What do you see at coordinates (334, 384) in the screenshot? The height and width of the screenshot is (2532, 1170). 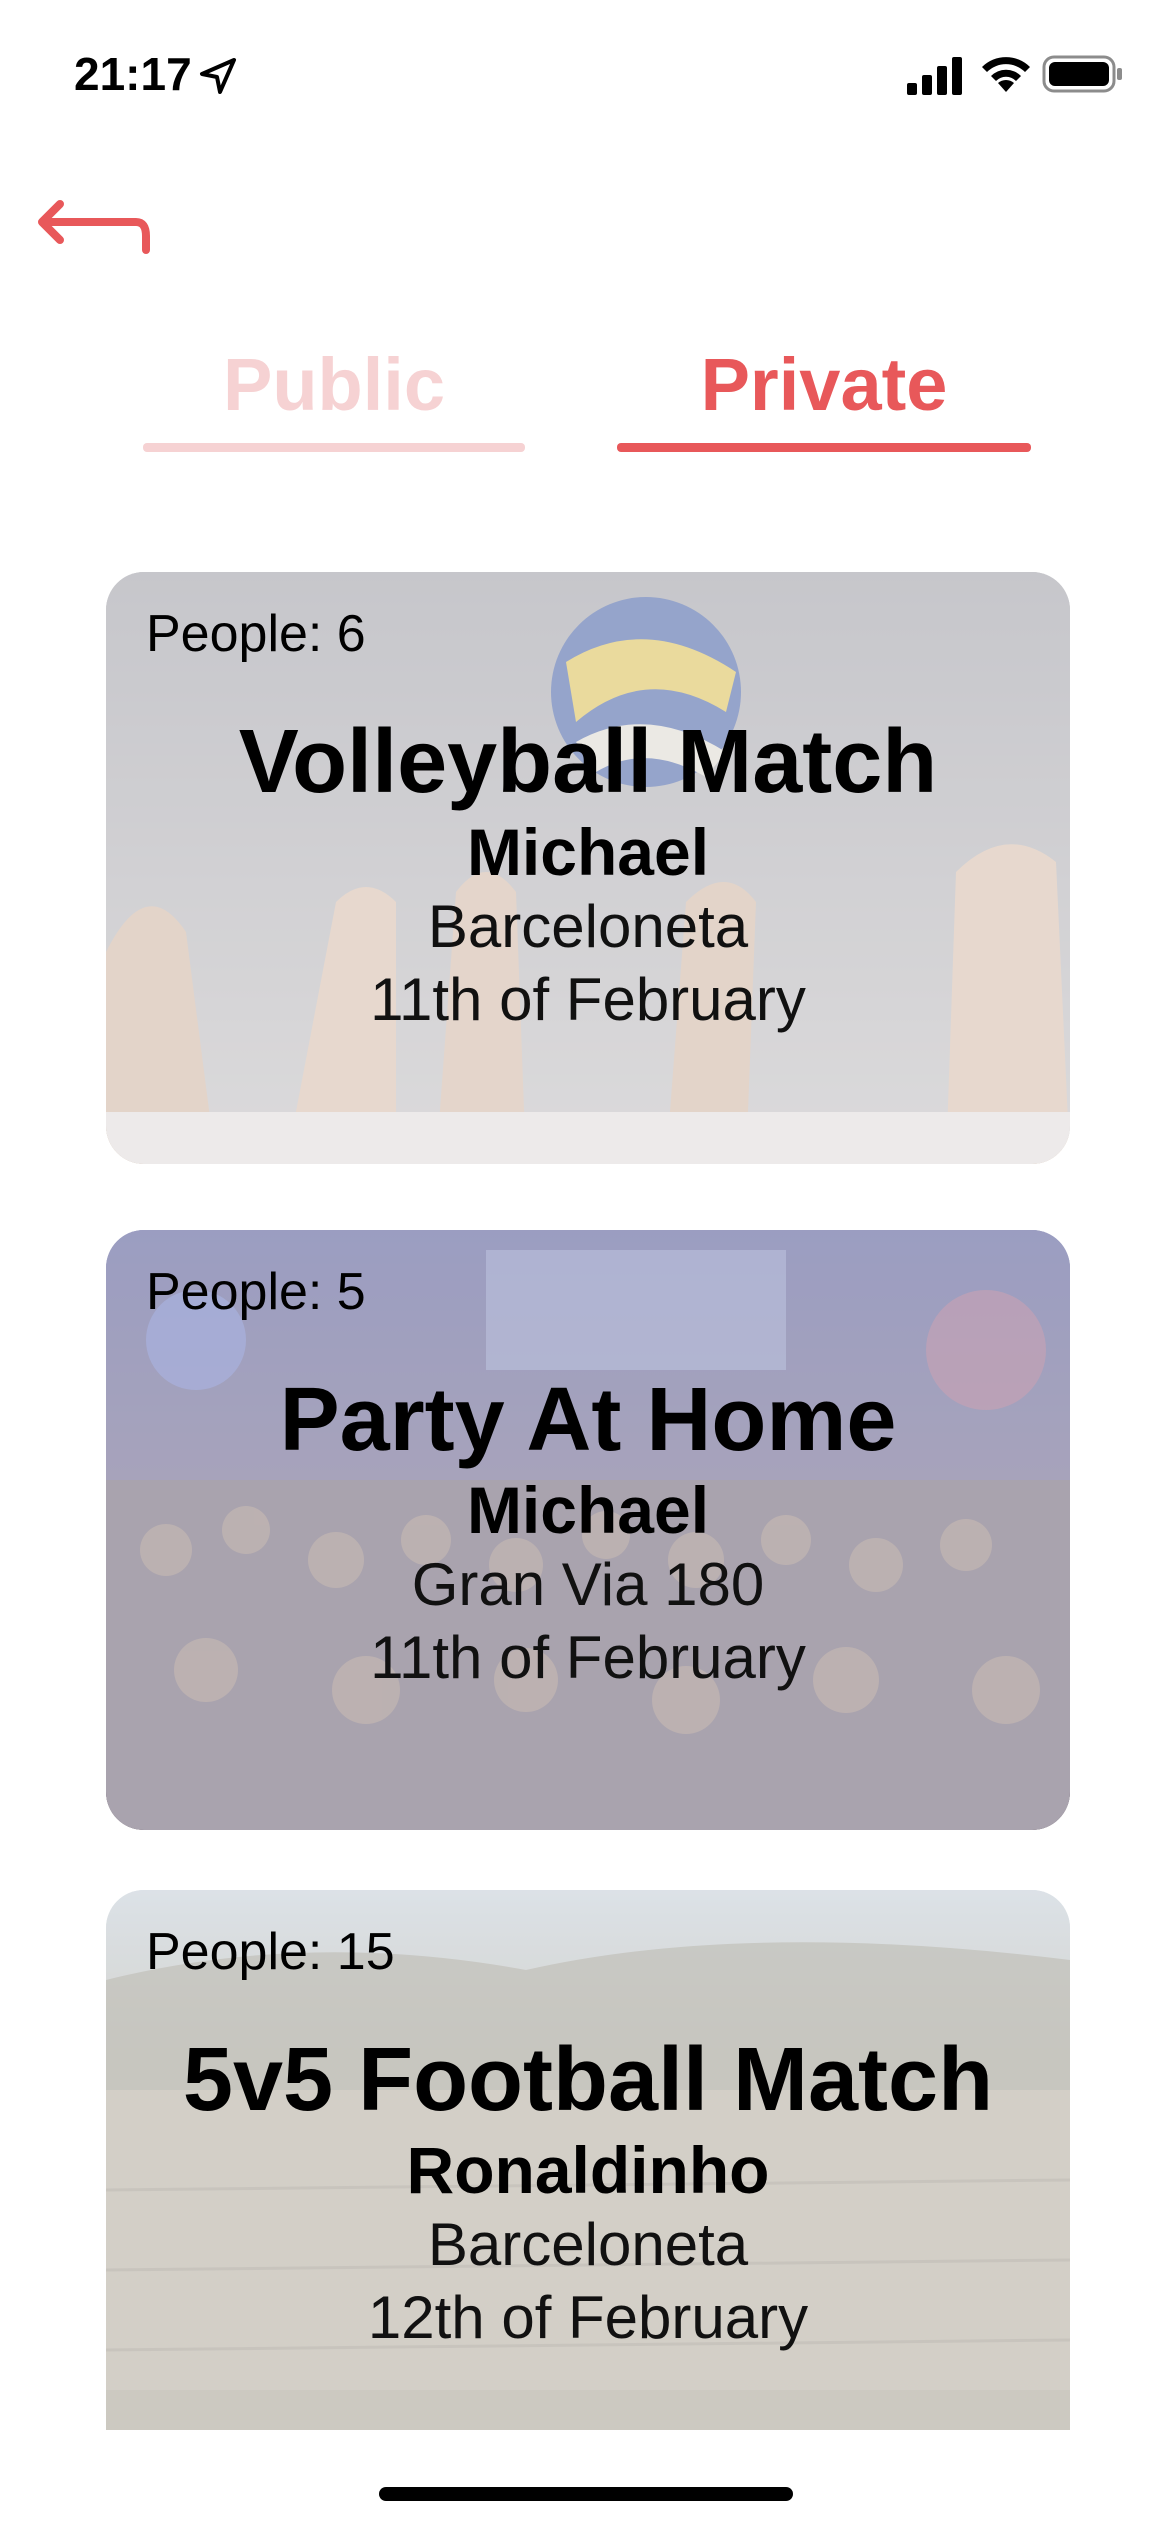 I see `tab-public-label: Public` at bounding box center [334, 384].